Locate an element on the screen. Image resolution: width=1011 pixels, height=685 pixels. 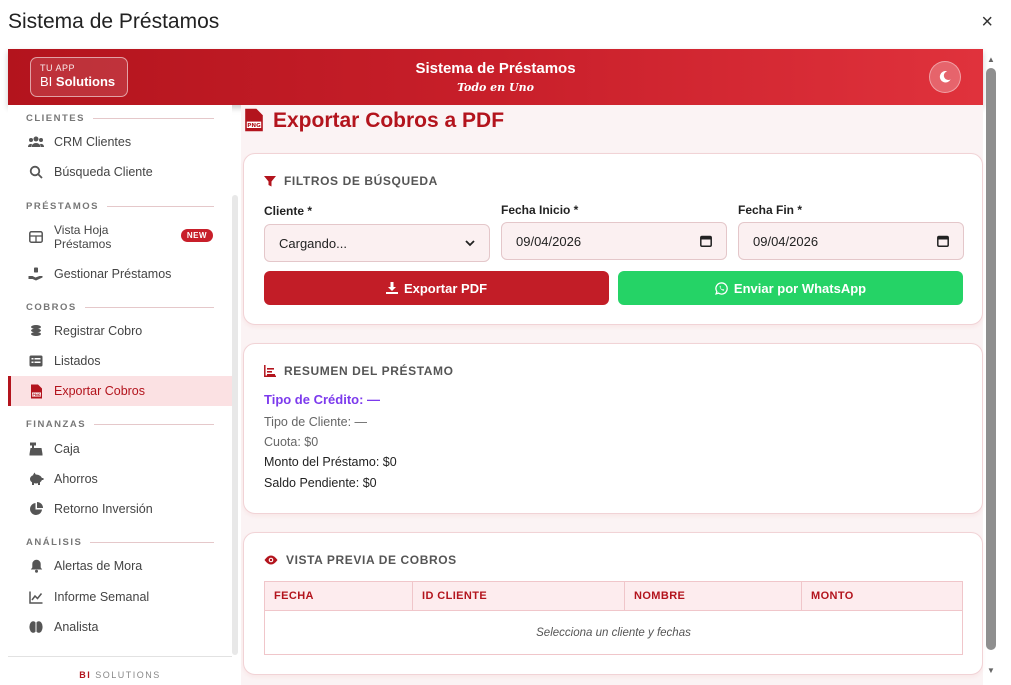
table-row: Selecciona un cliente y fechas is located at coordinates (613, 632).